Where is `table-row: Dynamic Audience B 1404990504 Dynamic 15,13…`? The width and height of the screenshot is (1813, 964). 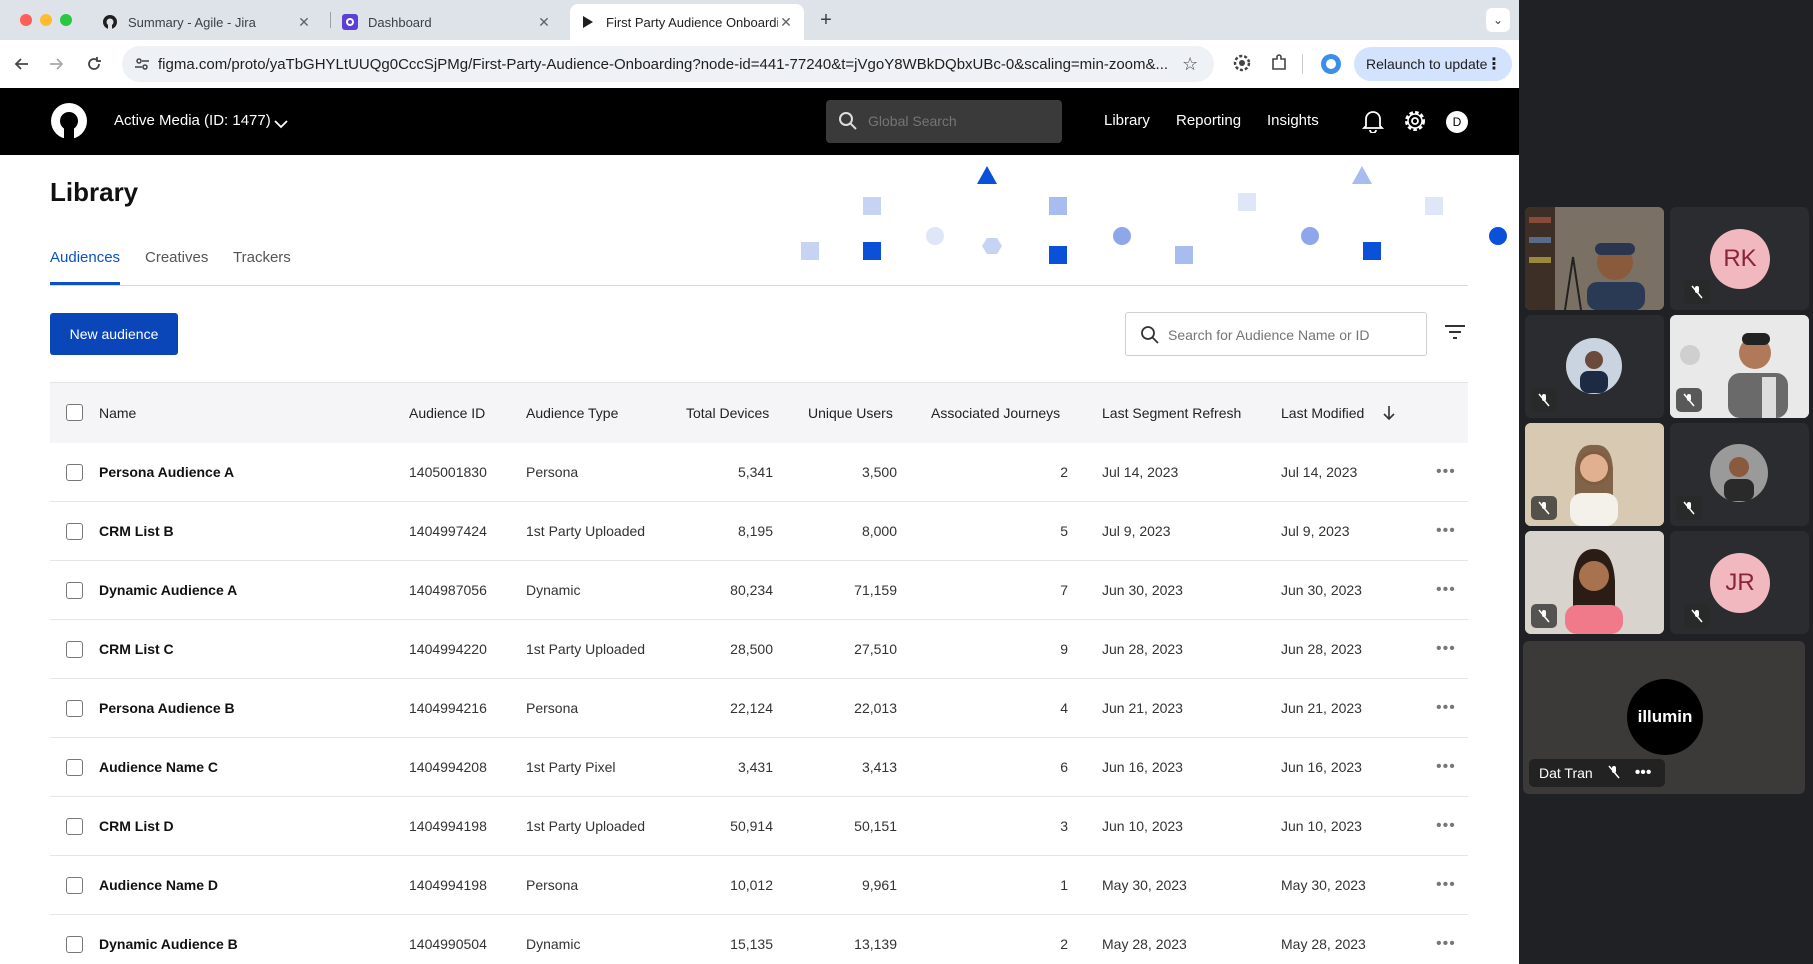 table-row: Dynamic Audience B 1404990504 Dynamic 15,13… is located at coordinates (759, 939).